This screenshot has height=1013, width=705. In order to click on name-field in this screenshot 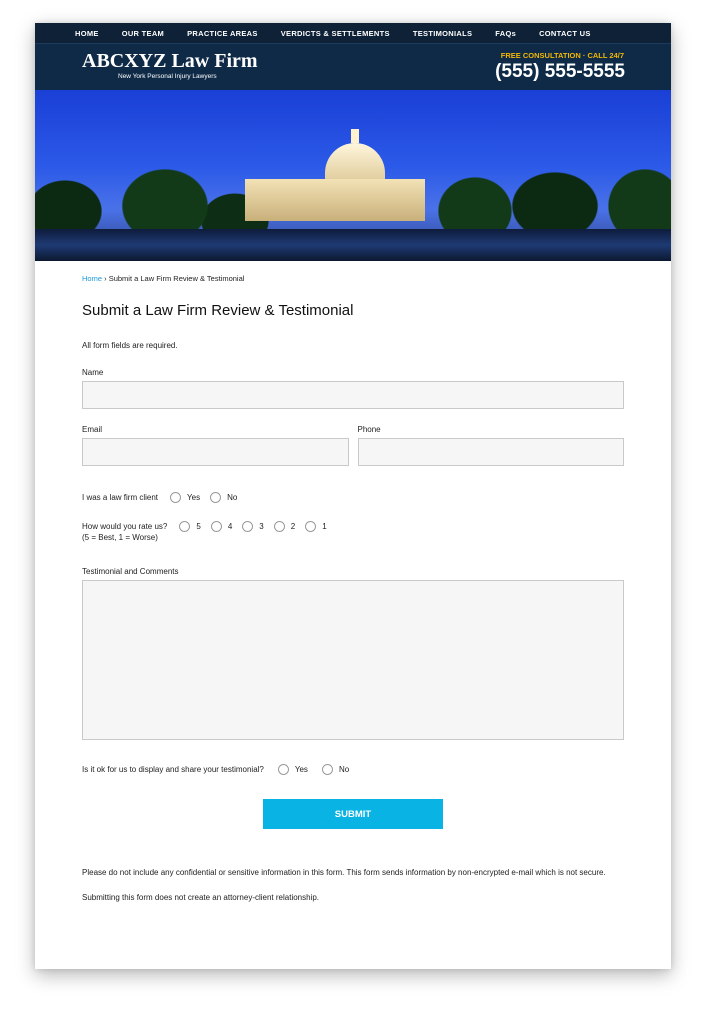, I will do `click(353, 395)`.